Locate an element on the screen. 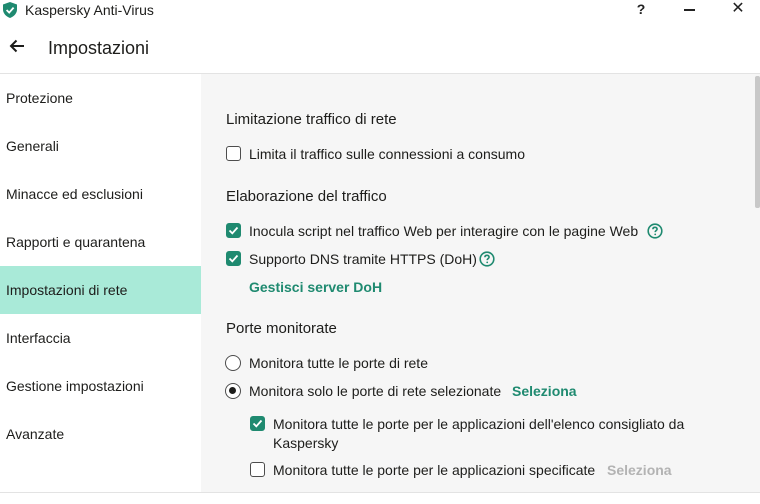 This screenshot has width=760, height=504. doh-checkbox is located at coordinates (233, 258).